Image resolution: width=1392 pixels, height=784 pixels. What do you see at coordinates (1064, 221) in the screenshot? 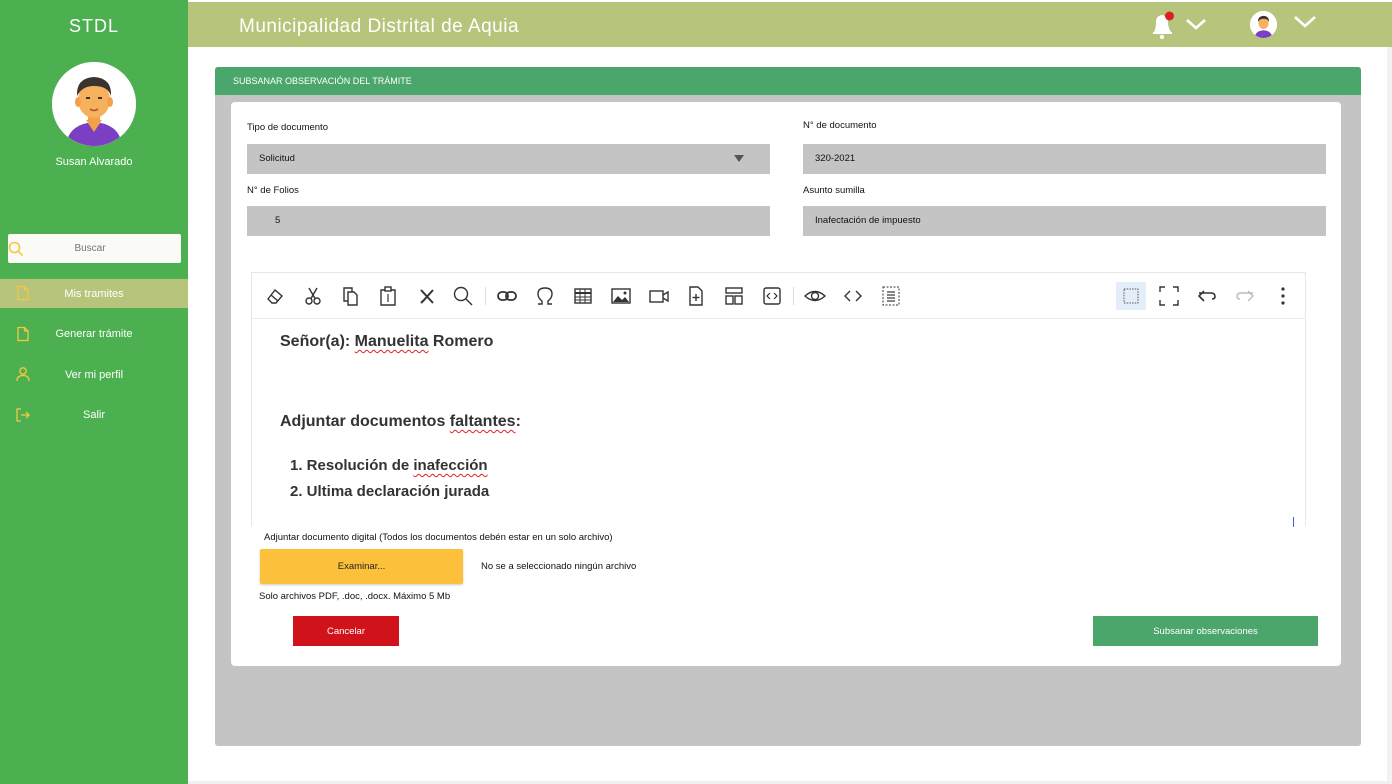
I see `asunto-field: Inafectación de impuesto` at bounding box center [1064, 221].